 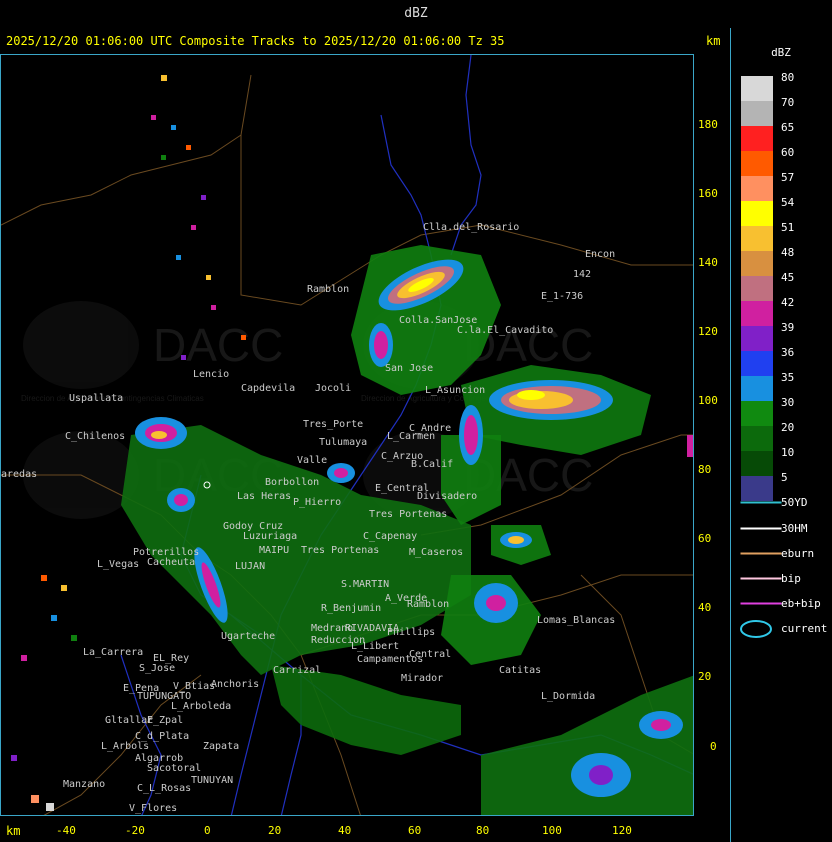 What do you see at coordinates (268, 388) in the screenshot?
I see `place-label: Capdevila` at bounding box center [268, 388].